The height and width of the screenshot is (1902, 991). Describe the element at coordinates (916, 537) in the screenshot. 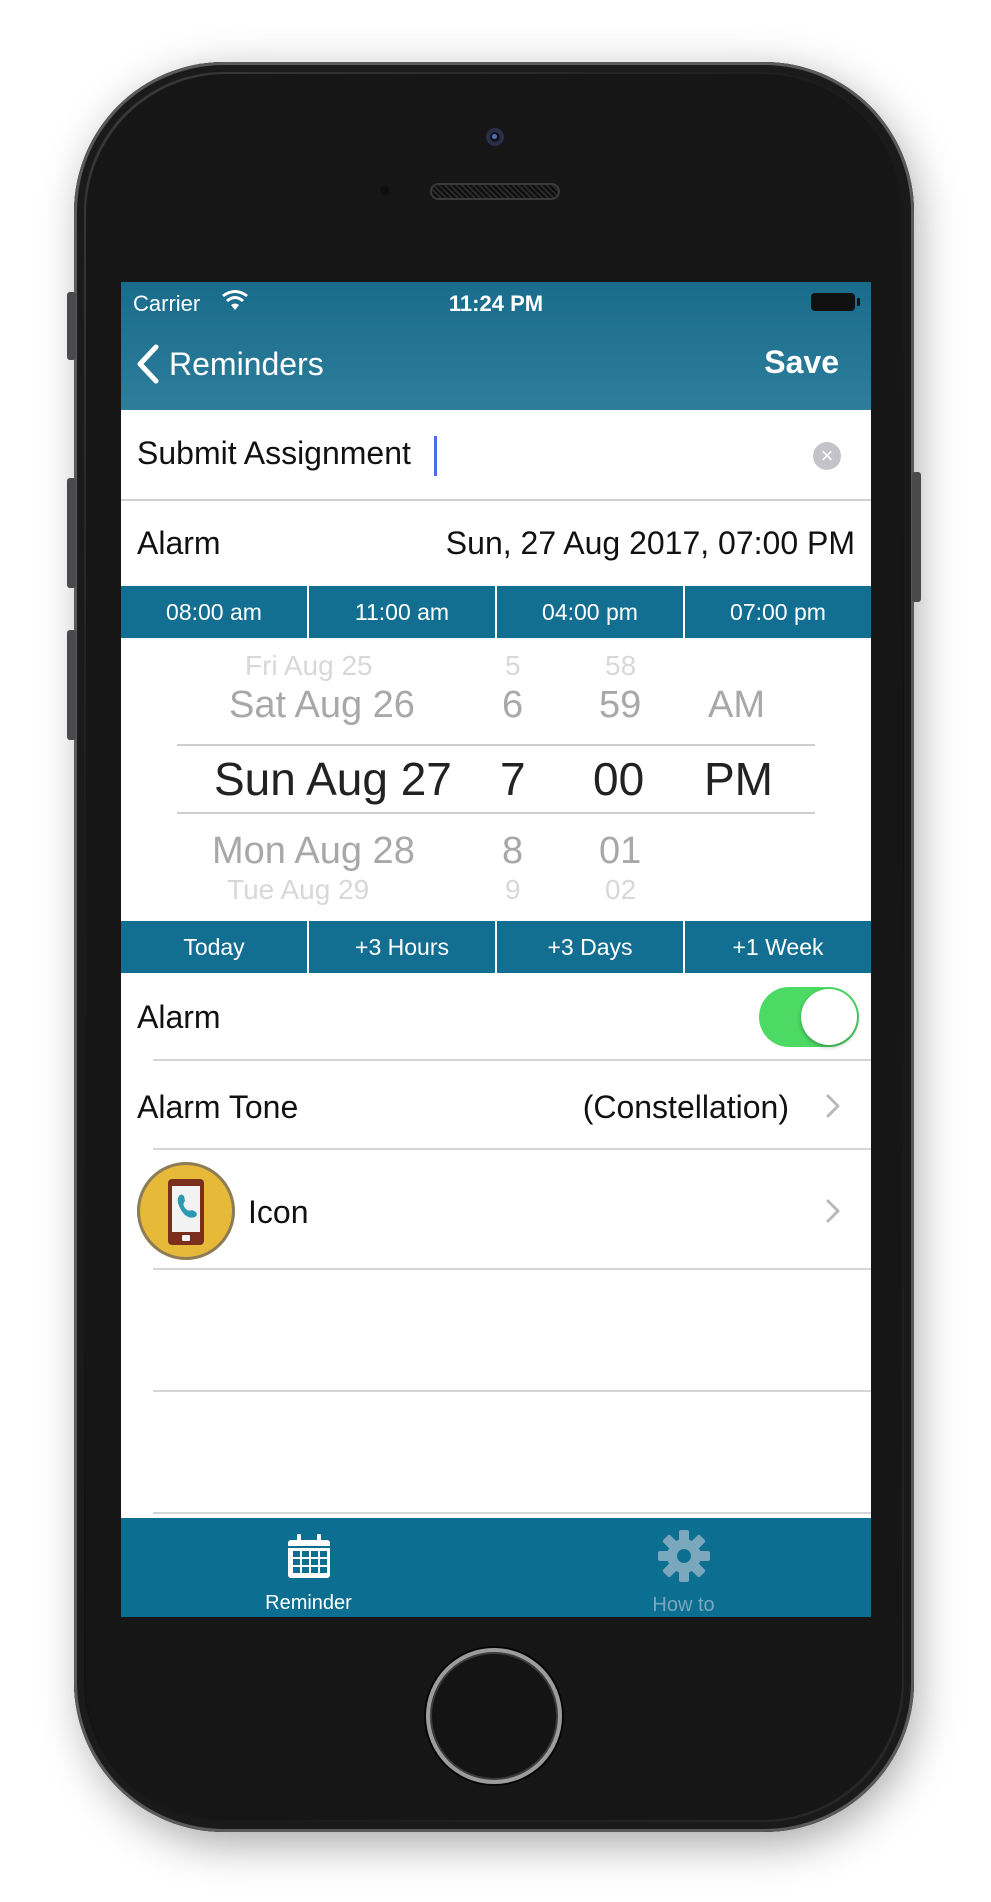

I see `power-button` at that location.